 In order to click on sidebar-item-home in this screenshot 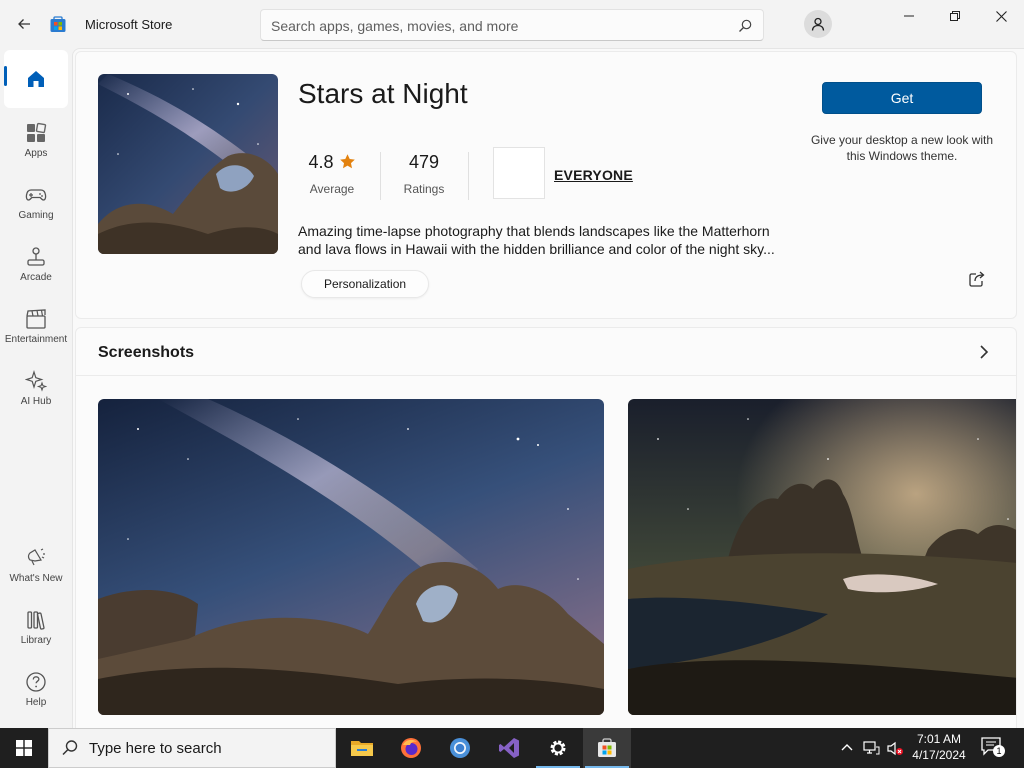, I will do `click(36, 79)`.